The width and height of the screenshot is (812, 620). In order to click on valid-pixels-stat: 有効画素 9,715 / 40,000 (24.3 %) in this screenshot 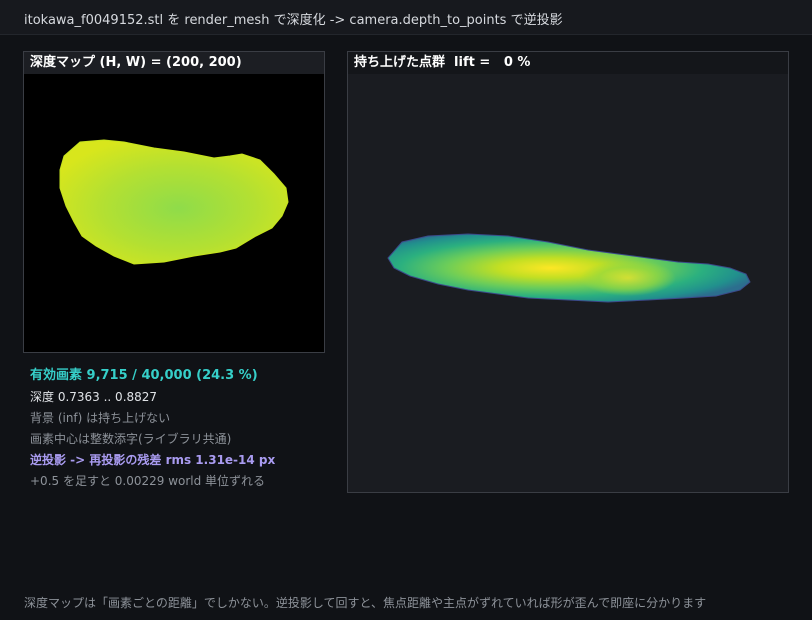, I will do `click(144, 375)`.